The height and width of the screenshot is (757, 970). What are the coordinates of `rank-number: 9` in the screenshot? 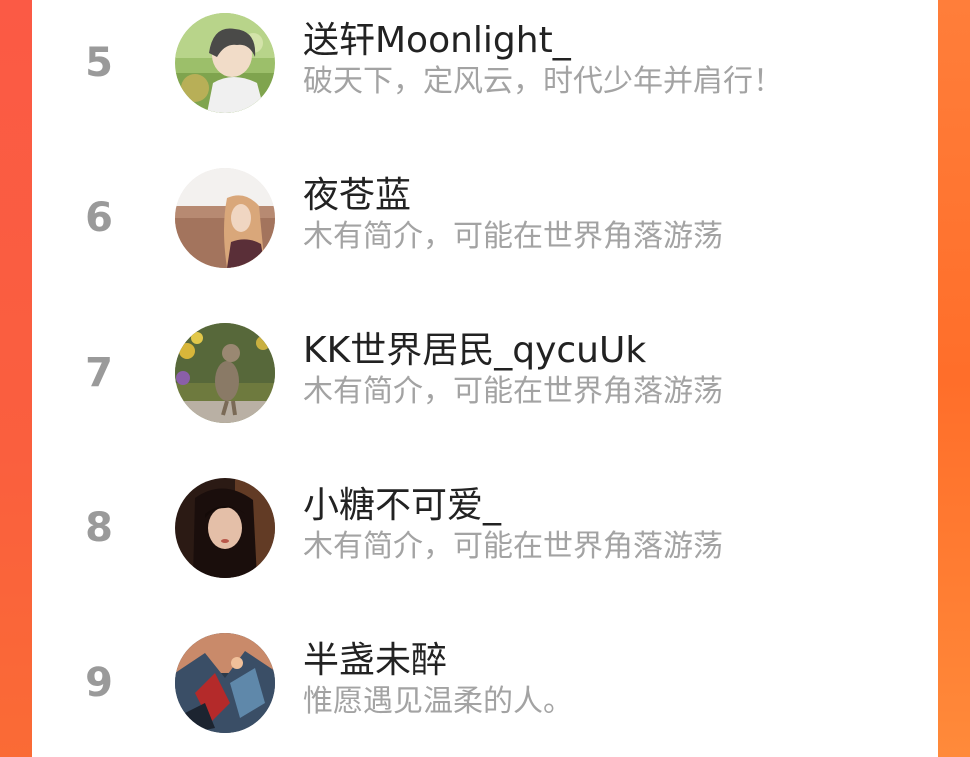 It's located at (99, 683).